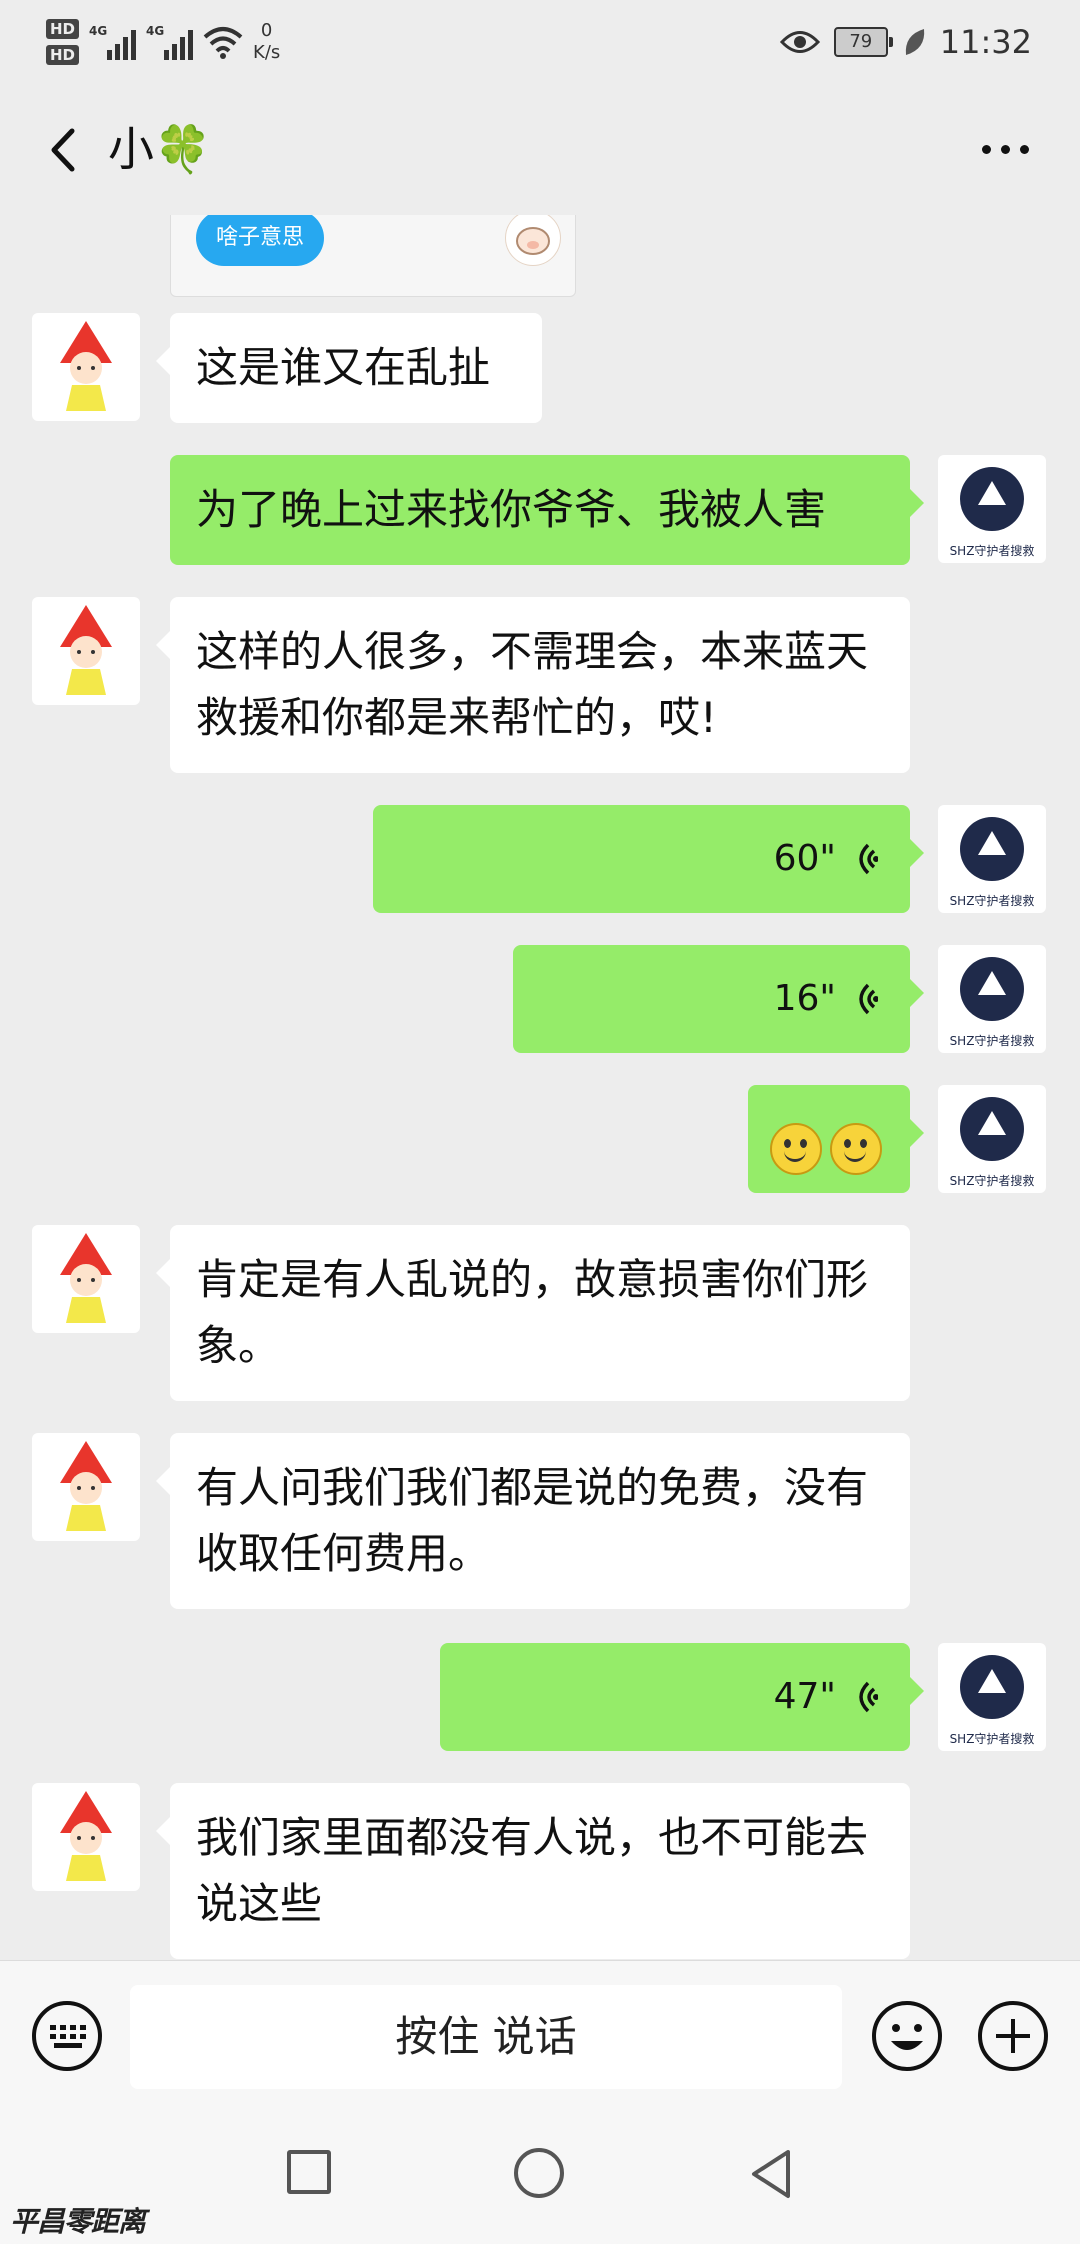 The height and width of the screenshot is (2244, 1080). What do you see at coordinates (539, 2173) in the screenshot?
I see `home-circle-icon` at bounding box center [539, 2173].